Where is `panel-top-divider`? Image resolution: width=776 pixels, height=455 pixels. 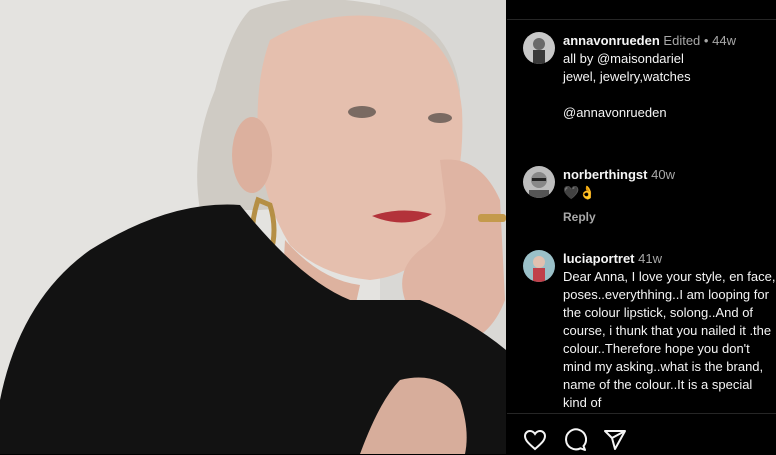 panel-top-divider is located at coordinates (641, 10).